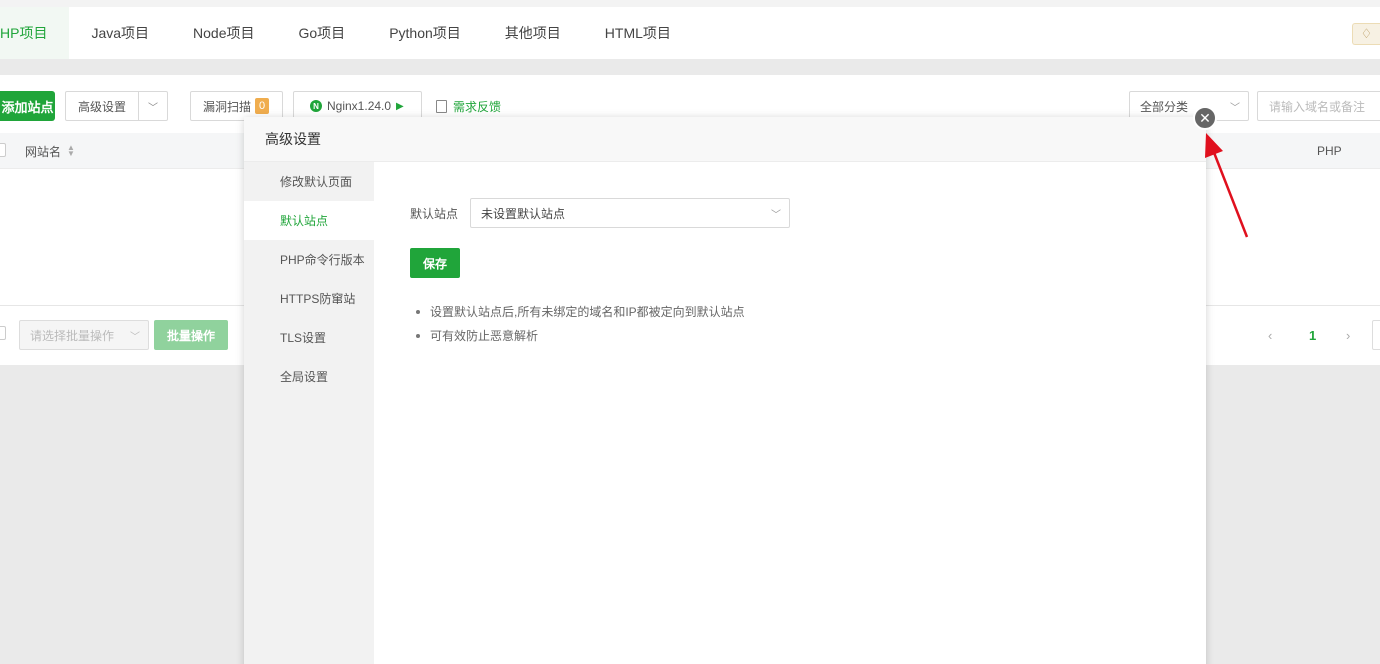 The width and height of the screenshot is (1380, 664). I want to click on tab-python: Python项目, so click(425, 33).